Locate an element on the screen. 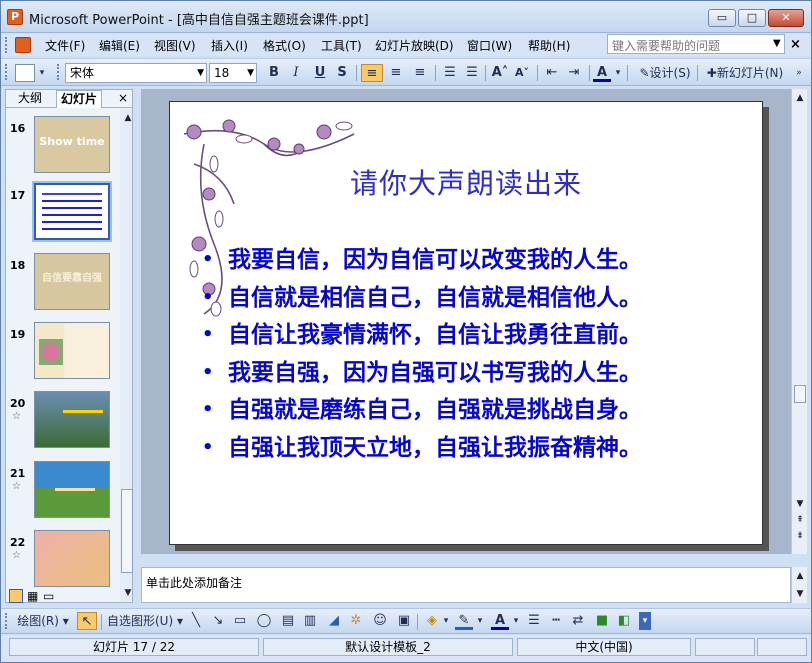  3d-style-icon: ◧ is located at coordinates (624, 621).